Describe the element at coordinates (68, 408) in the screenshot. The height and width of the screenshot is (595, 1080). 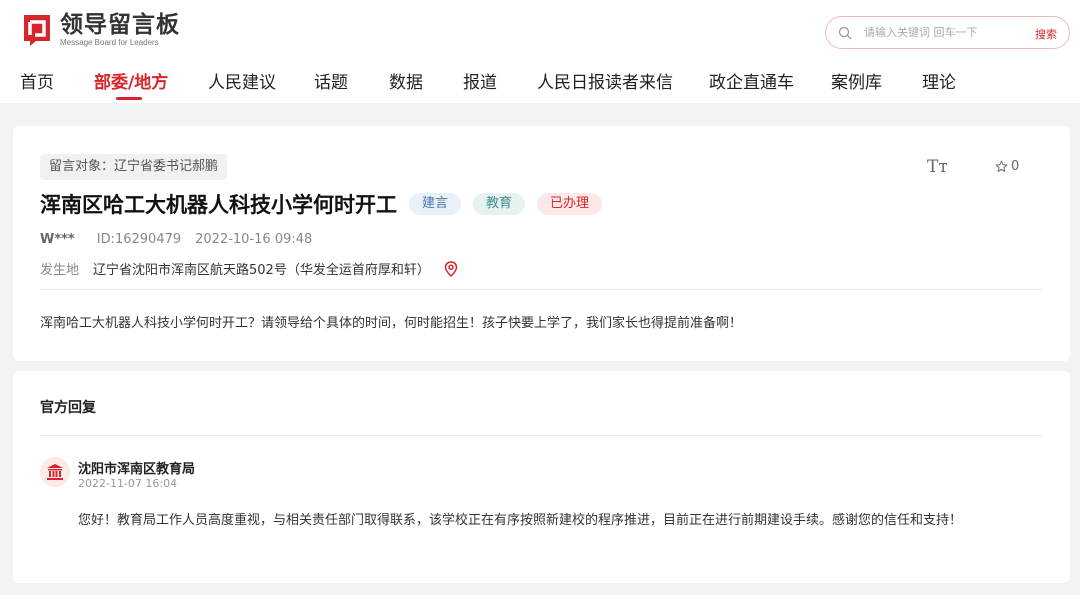
I see `reply-section-title: 官方回复` at that location.